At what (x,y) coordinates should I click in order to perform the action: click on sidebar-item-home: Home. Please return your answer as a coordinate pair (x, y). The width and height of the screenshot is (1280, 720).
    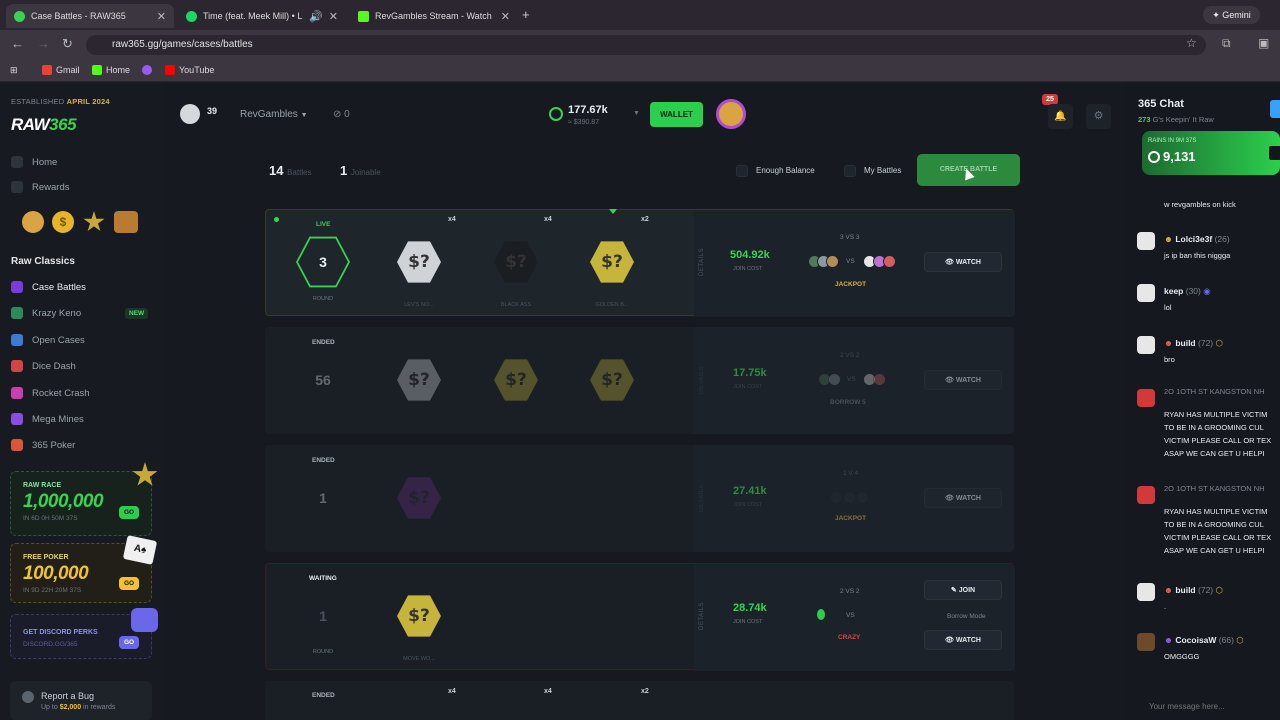
    Looking at the image, I should click on (34, 162).